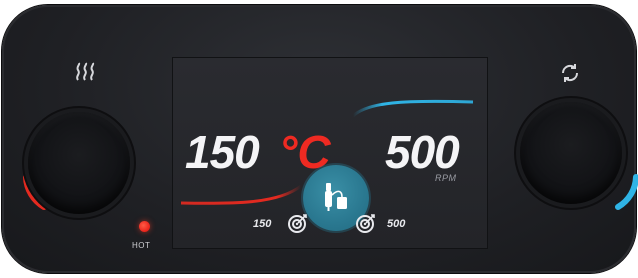  Describe the element at coordinates (79, 163) in the screenshot. I see `temperature-knob` at that location.